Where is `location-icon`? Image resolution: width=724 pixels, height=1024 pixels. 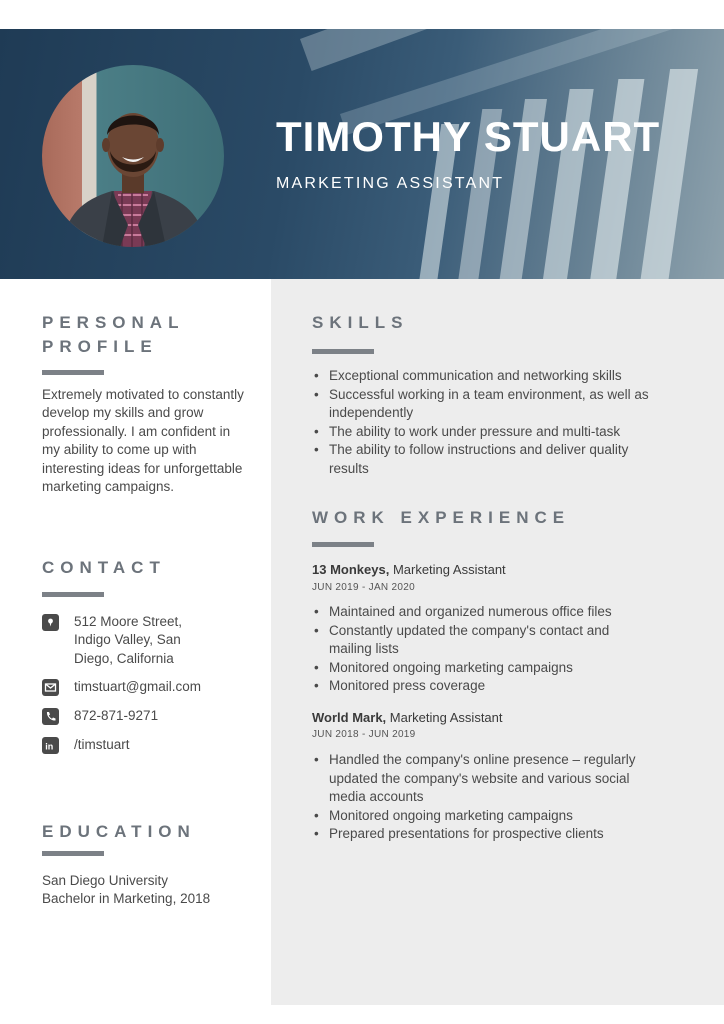
location-icon is located at coordinates (50, 622).